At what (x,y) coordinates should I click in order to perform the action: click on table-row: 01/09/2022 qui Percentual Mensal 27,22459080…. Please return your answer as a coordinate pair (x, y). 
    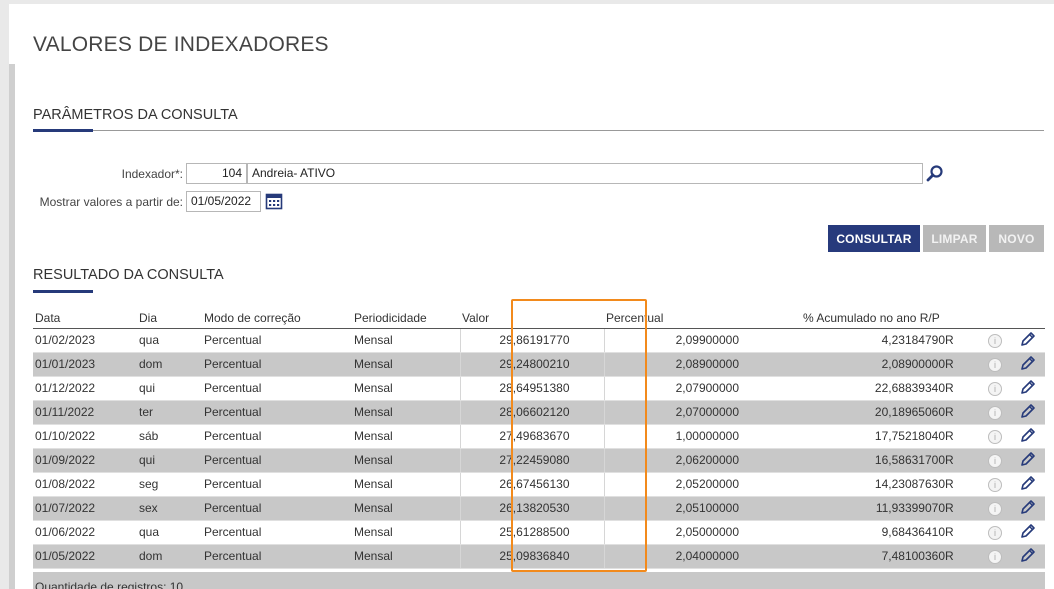
    Looking at the image, I should click on (539, 460).